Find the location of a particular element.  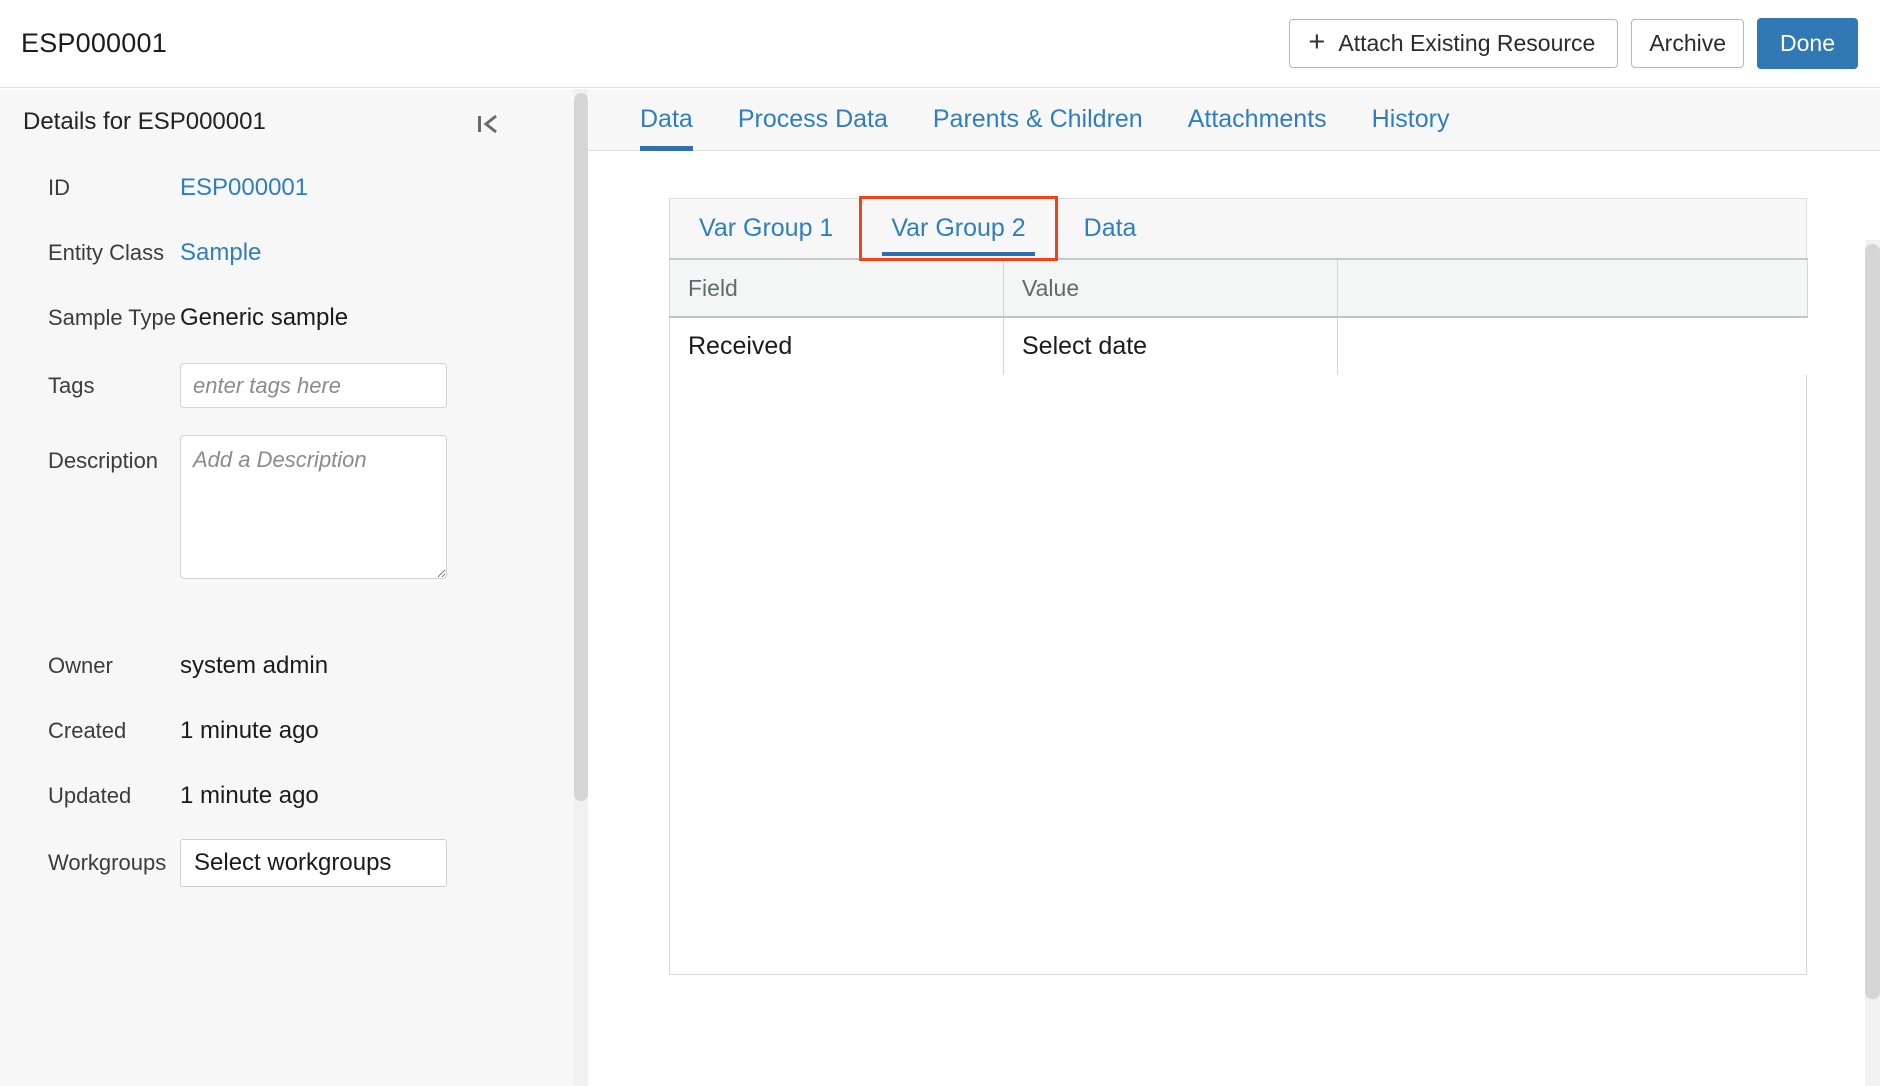

attach-existing-resource-button: + Attach Existing Resource is located at coordinates (1454, 43).